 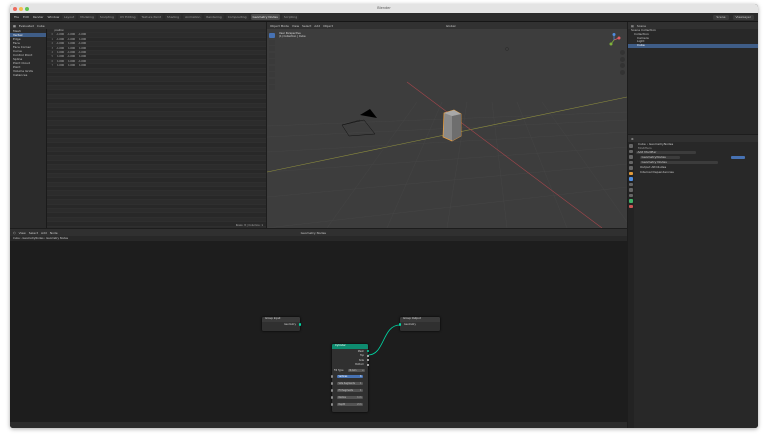 What do you see at coordinates (279, 26) in the screenshot?
I see `viewport-mode-selector: Object Mode` at bounding box center [279, 26].